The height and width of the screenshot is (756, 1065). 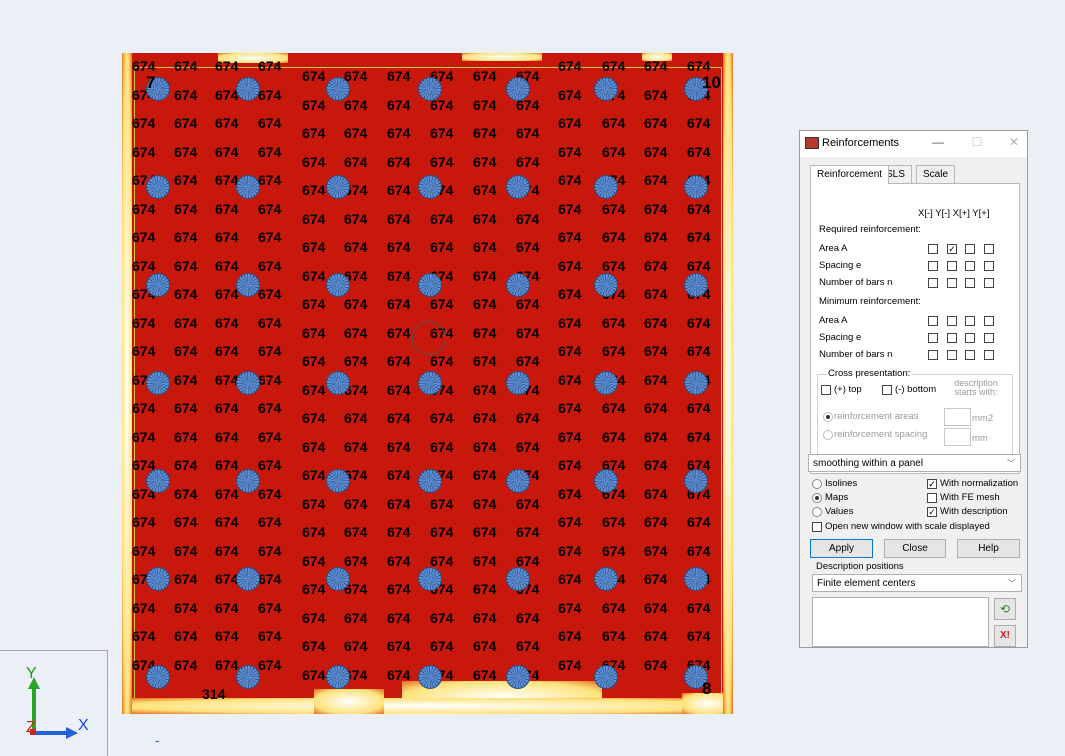 What do you see at coordinates (817, 527) in the screenshot?
I see `new-window-checkbox` at bounding box center [817, 527].